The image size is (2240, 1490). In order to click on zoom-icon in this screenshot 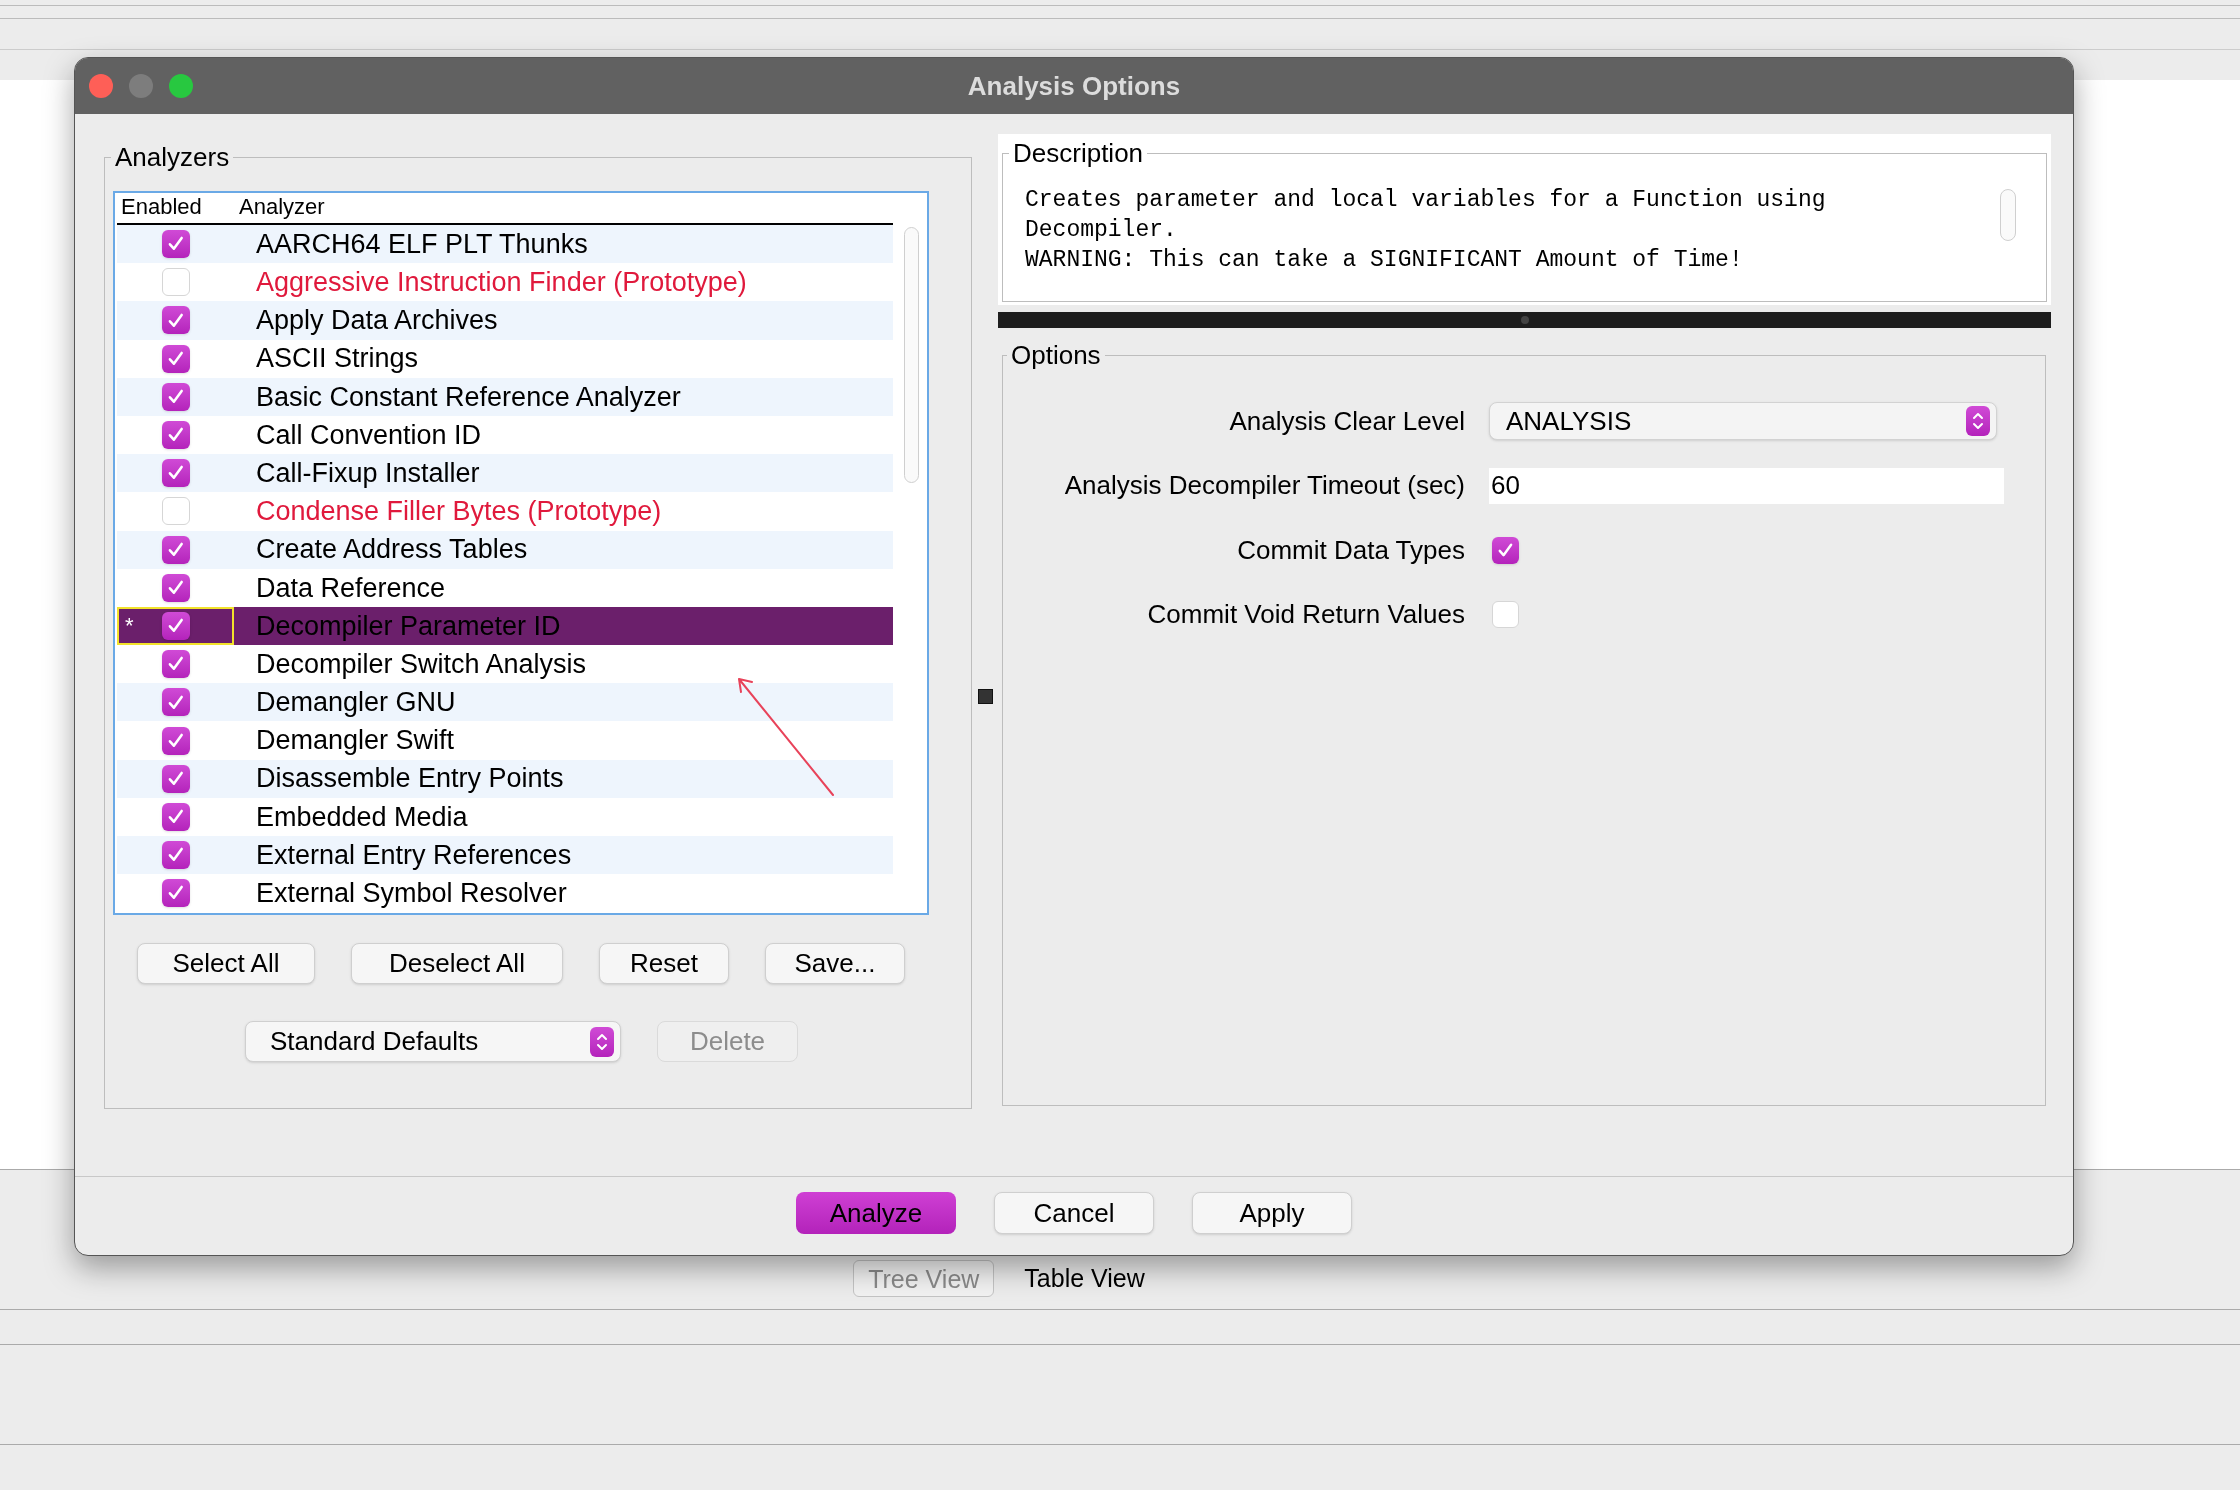, I will do `click(181, 86)`.